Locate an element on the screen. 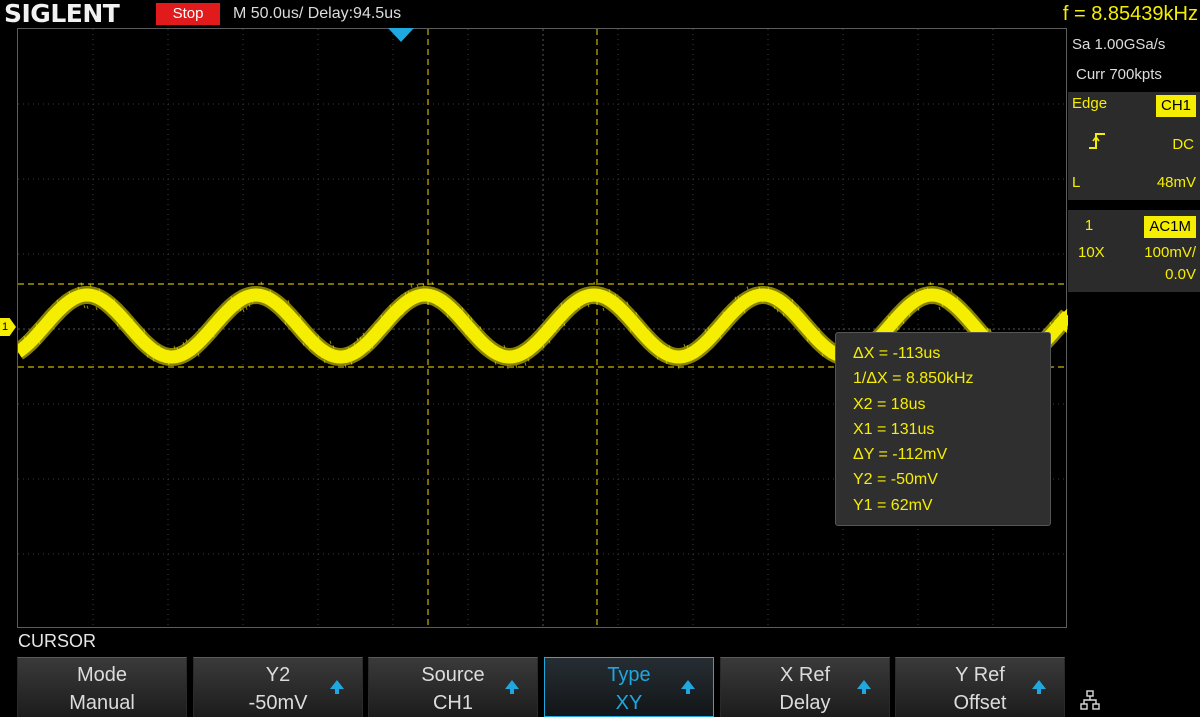 The height and width of the screenshot is (717, 1200). vertical-offset: 0.0V is located at coordinates (1180, 274).